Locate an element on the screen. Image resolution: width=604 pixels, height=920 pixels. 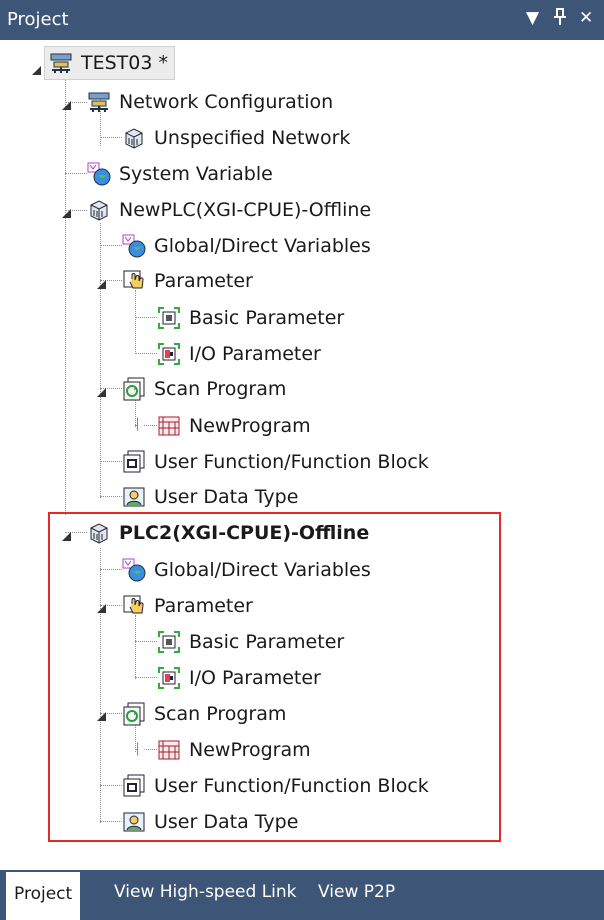
basic-parameter-icon is located at coordinates (169, 318).